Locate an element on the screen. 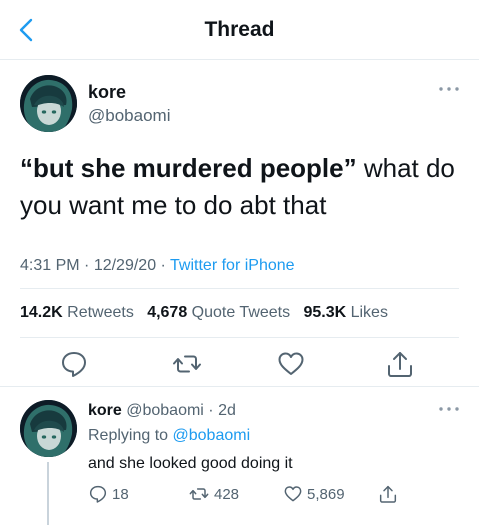 The image size is (479, 525). retweets-stat: 14.2K Retweets is located at coordinates (77, 312).